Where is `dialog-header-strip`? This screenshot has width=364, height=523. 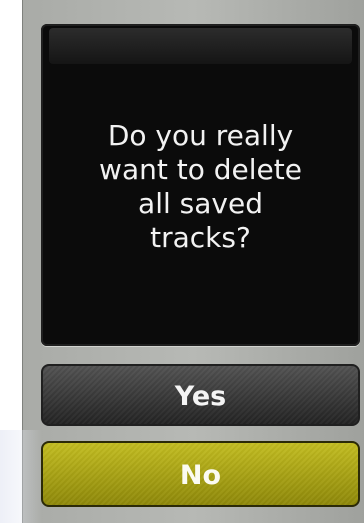
dialog-header-strip is located at coordinates (200, 46).